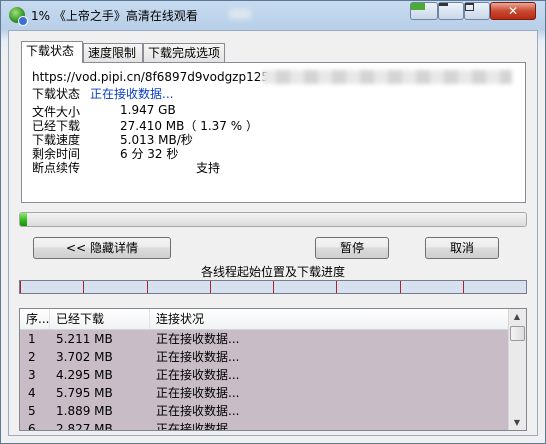 The height and width of the screenshot is (444, 546). I want to click on row-downloaded: 3.702 MB, so click(84, 357).